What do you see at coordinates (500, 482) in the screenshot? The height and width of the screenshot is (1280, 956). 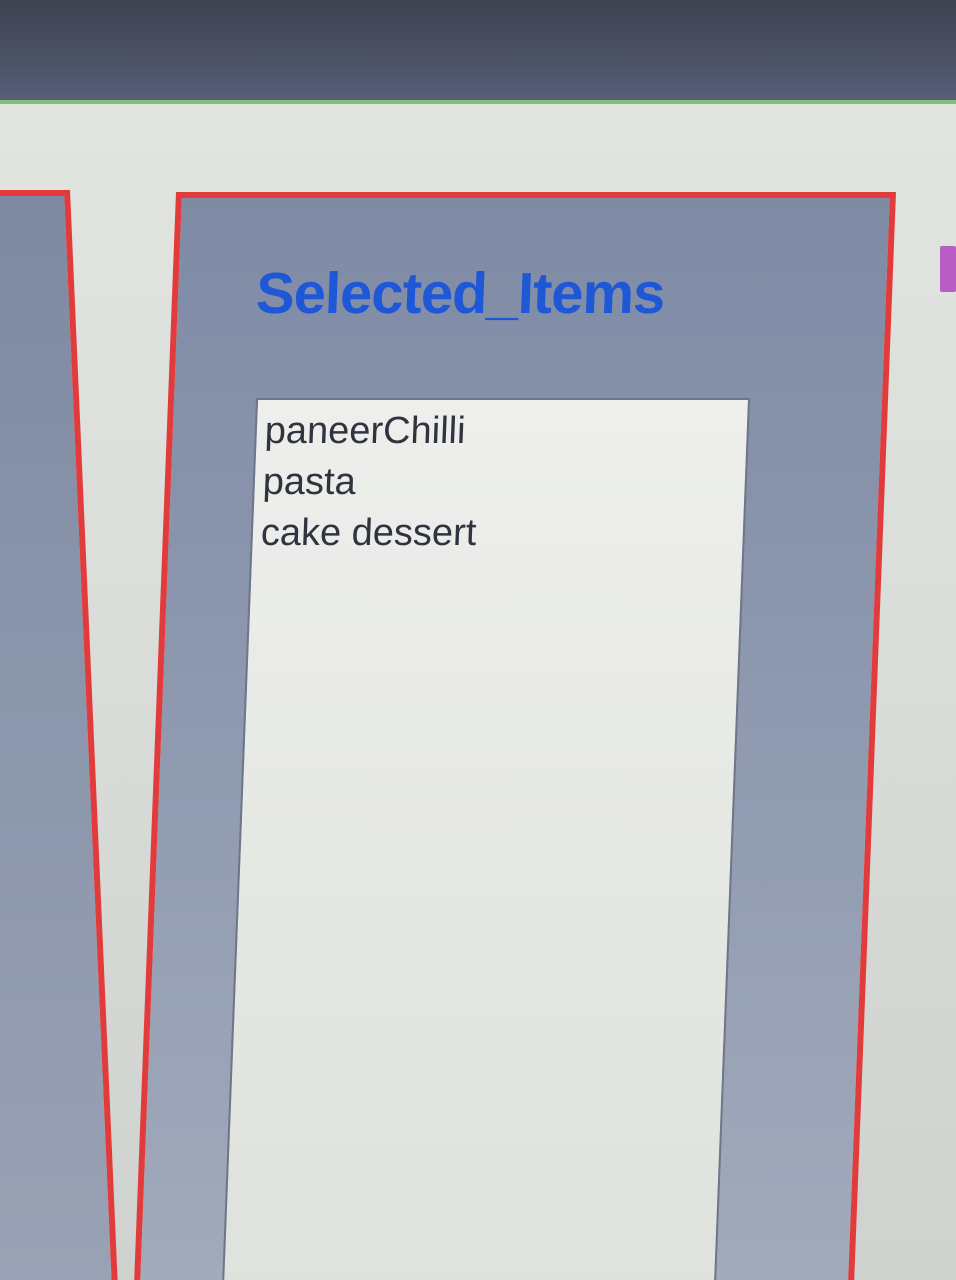 I see `list-item: pasta` at bounding box center [500, 482].